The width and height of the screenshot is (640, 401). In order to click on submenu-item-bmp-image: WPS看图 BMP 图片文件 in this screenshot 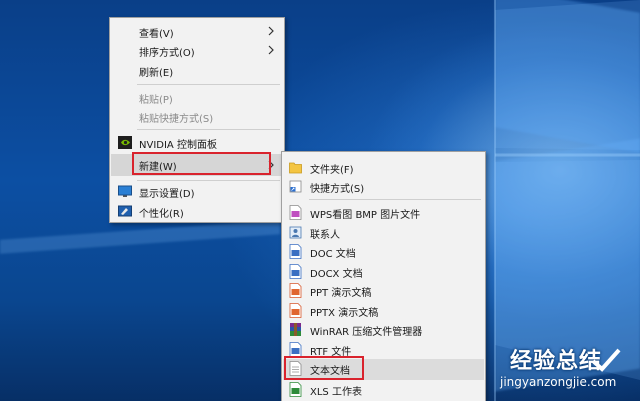, I will do `click(383, 213)`.